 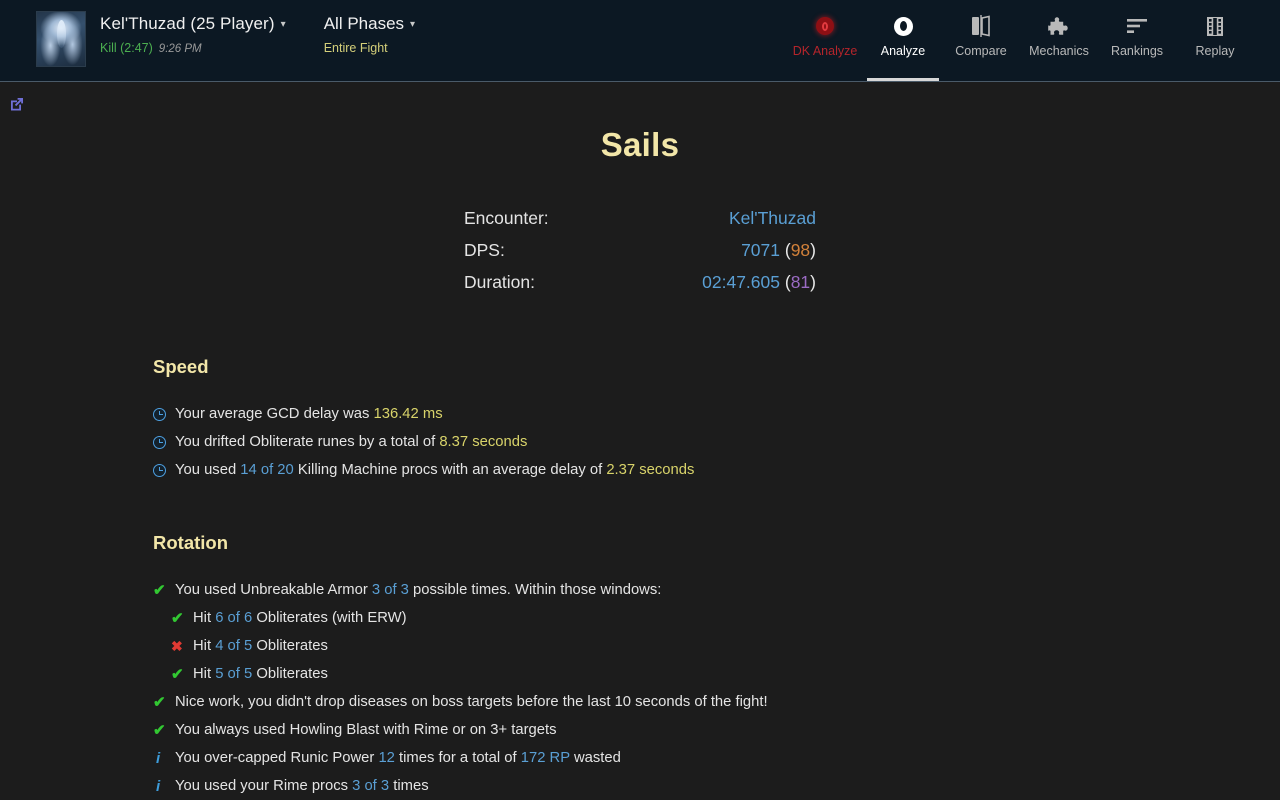 I want to click on bullet-text-part: Obliterates, so click(x=290, y=646).